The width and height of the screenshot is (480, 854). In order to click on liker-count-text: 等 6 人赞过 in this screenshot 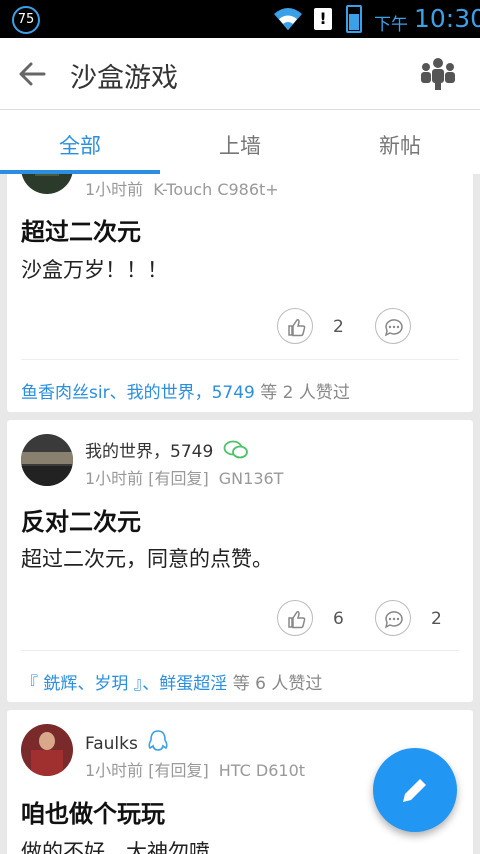, I will do `click(277, 684)`.